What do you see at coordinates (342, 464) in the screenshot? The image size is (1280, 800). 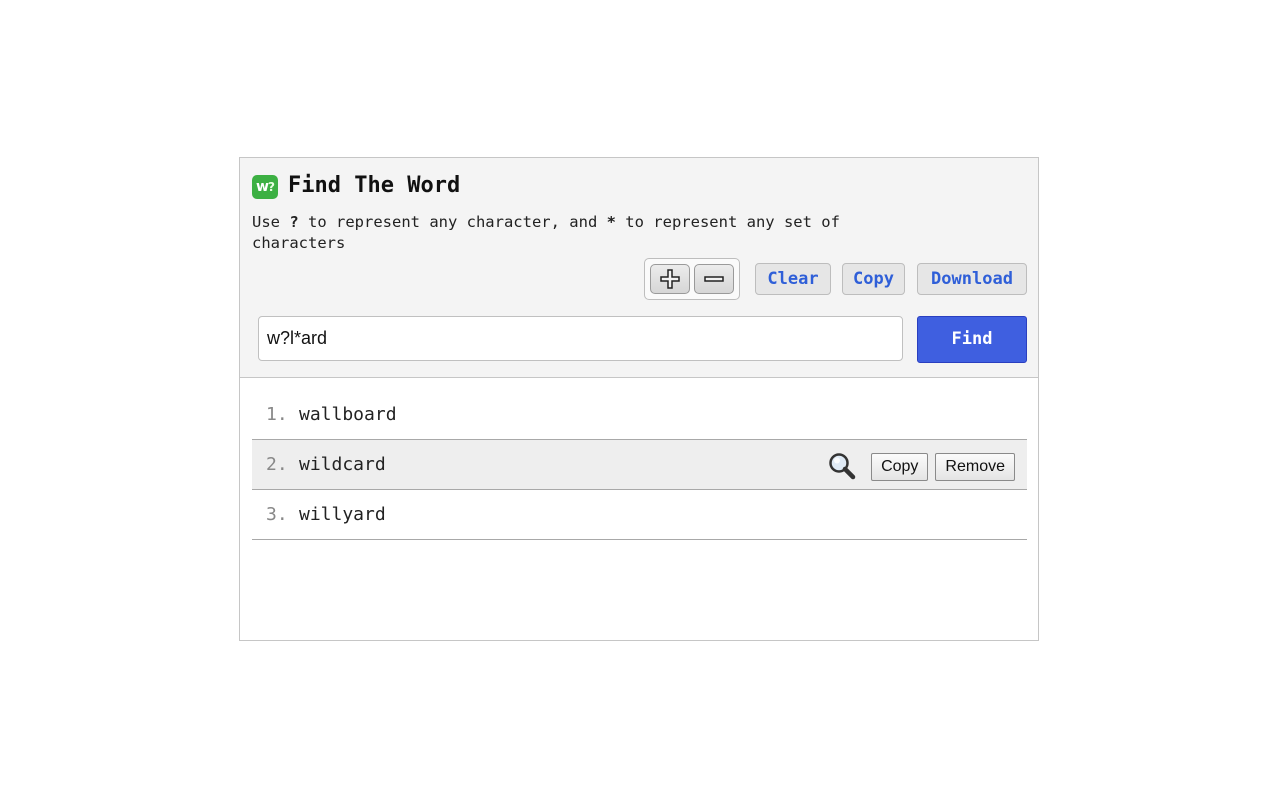 I see `result-word: wildcard` at bounding box center [342, 464].